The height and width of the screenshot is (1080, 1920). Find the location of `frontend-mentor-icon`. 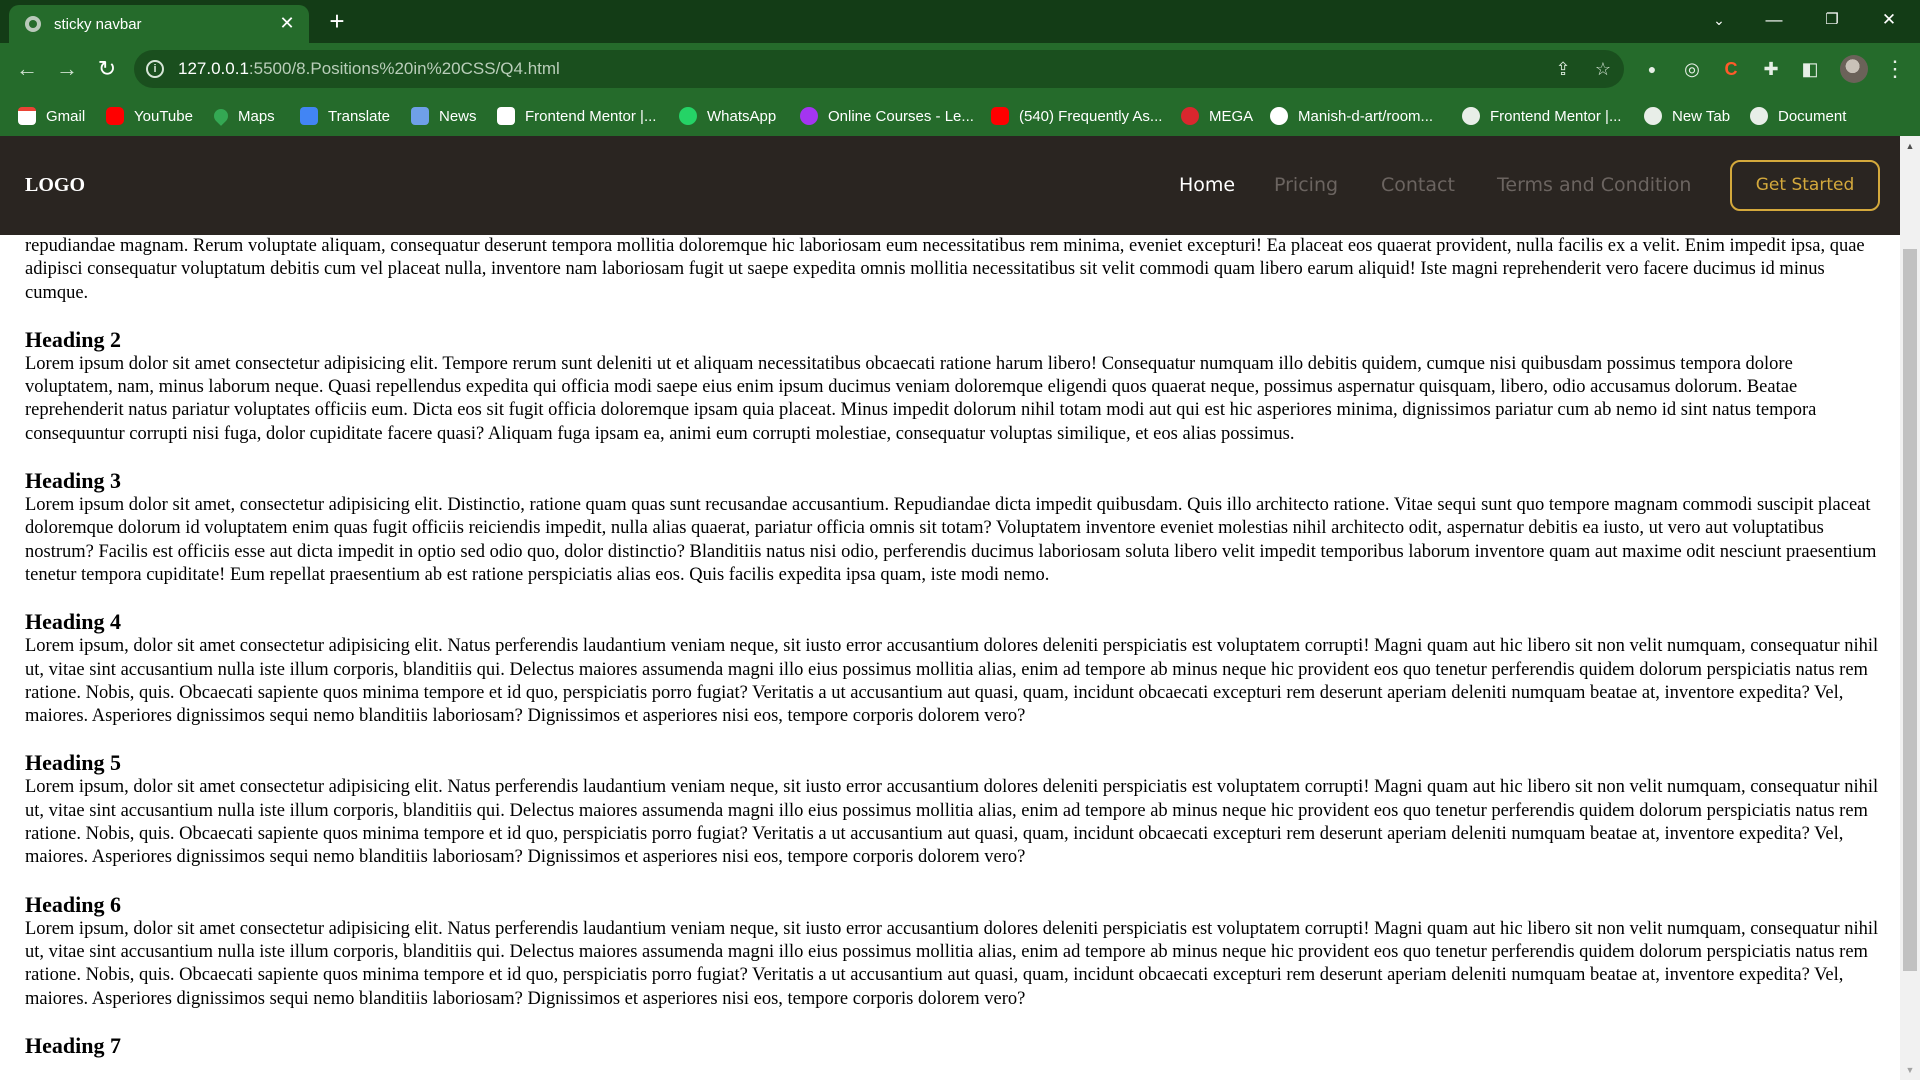

frontend-mentor-icon is located at coordinates (506, 116).